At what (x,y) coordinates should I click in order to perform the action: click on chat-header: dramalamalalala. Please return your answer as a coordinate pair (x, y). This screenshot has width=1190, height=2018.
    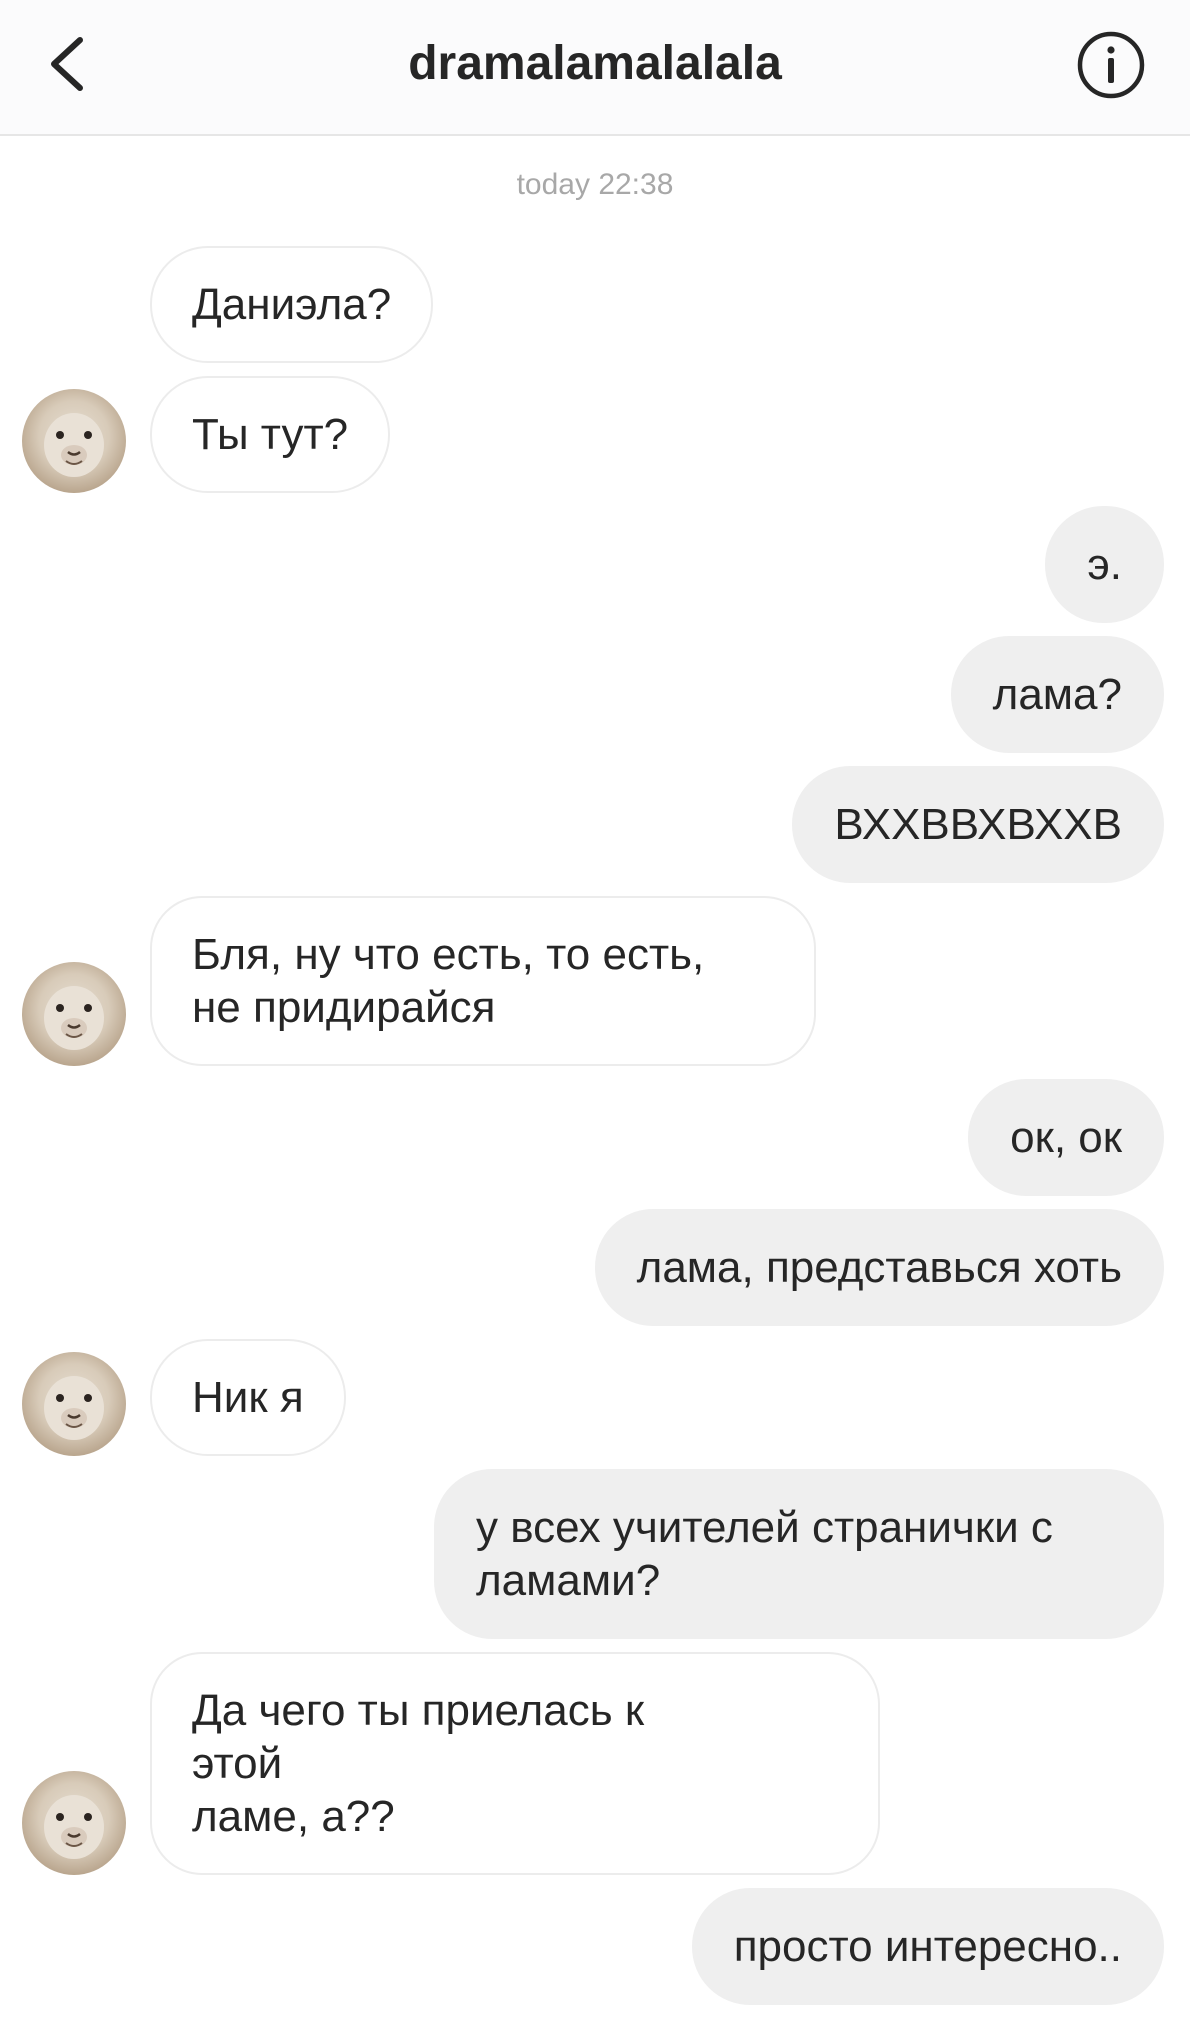
    Looking at the image, I should click on (595, 68).